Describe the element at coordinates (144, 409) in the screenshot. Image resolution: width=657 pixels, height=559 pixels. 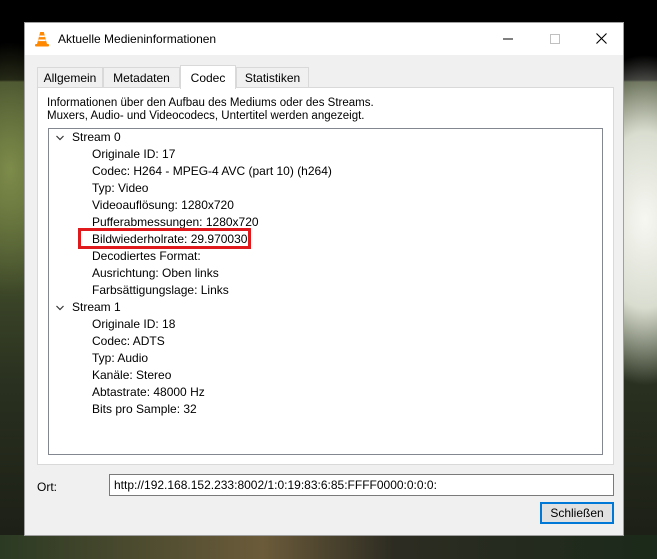
I see `tree-item: Bits pro Sample: 32` at that location.